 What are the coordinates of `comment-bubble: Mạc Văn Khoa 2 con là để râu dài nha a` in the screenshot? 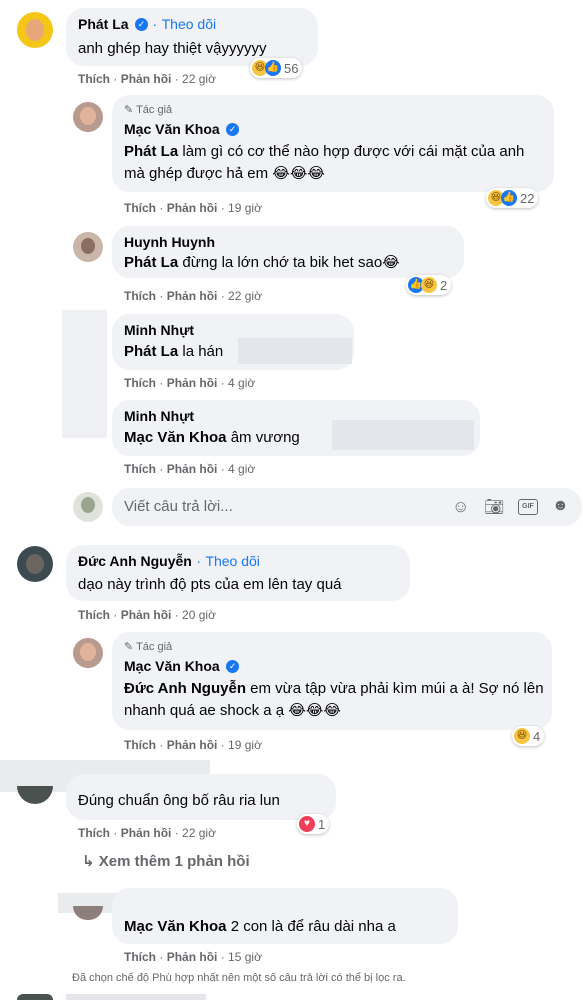 It's located at (285, 916).